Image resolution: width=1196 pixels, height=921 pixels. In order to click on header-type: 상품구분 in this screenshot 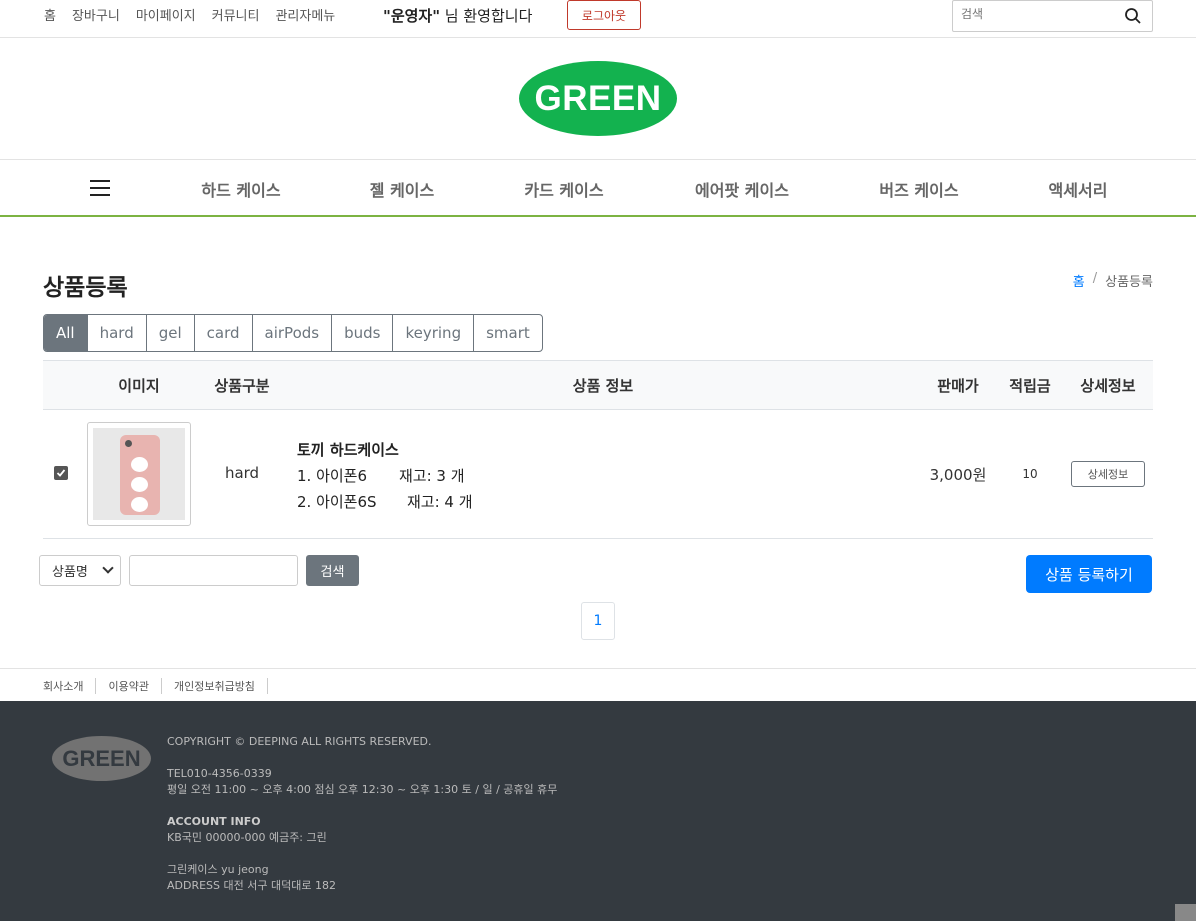, I will do `click(242, 386)`.